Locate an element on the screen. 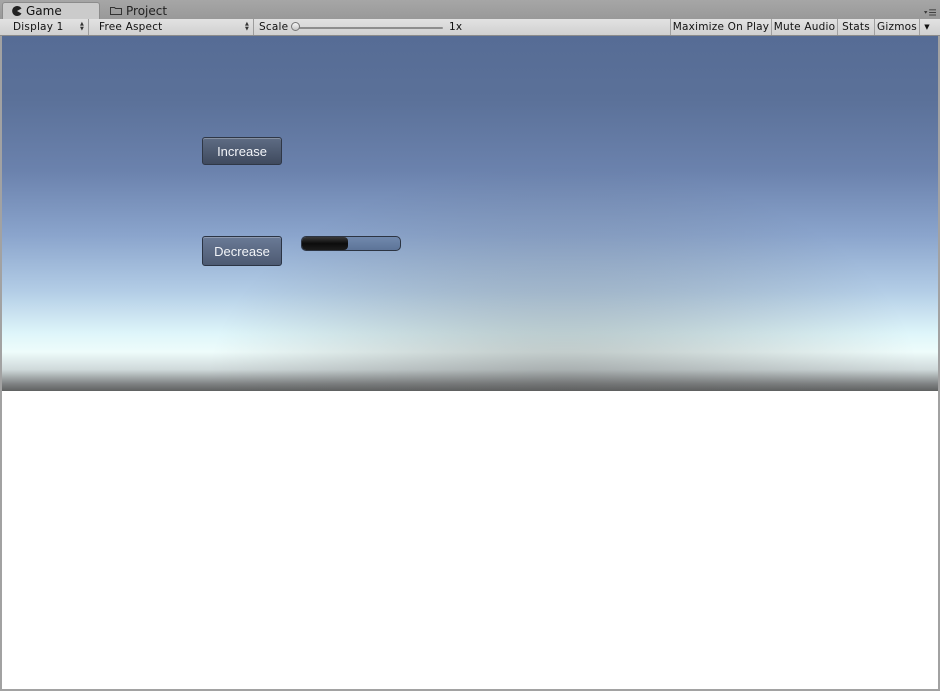 This screenshot has height=691, width=940. tab-project: Project is located at coordinates (151, 10).